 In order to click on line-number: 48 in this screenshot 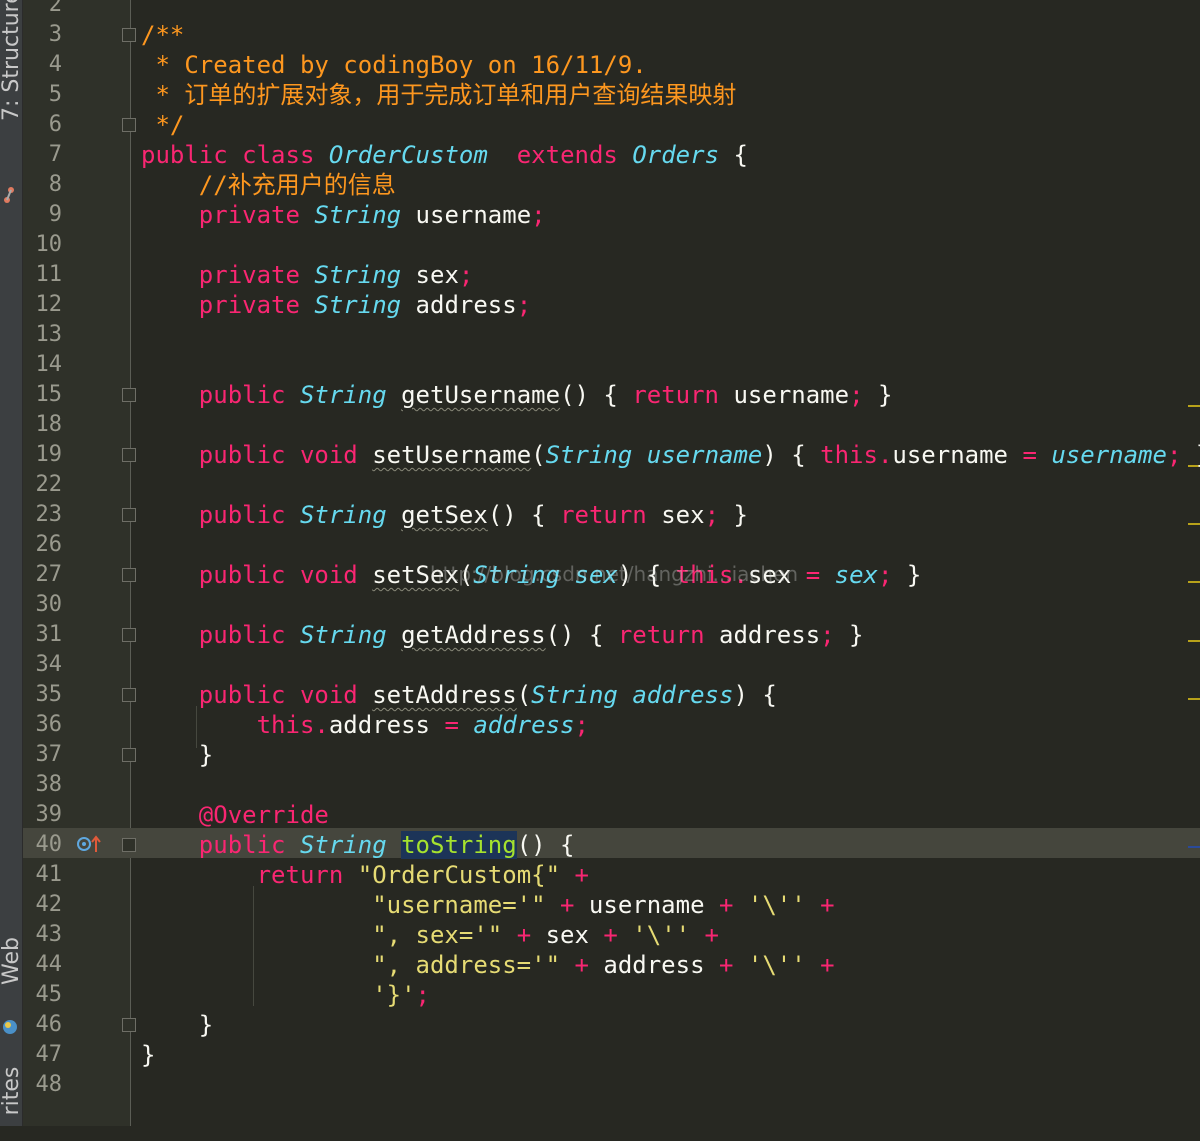, I will do `click(49, 1084)`.